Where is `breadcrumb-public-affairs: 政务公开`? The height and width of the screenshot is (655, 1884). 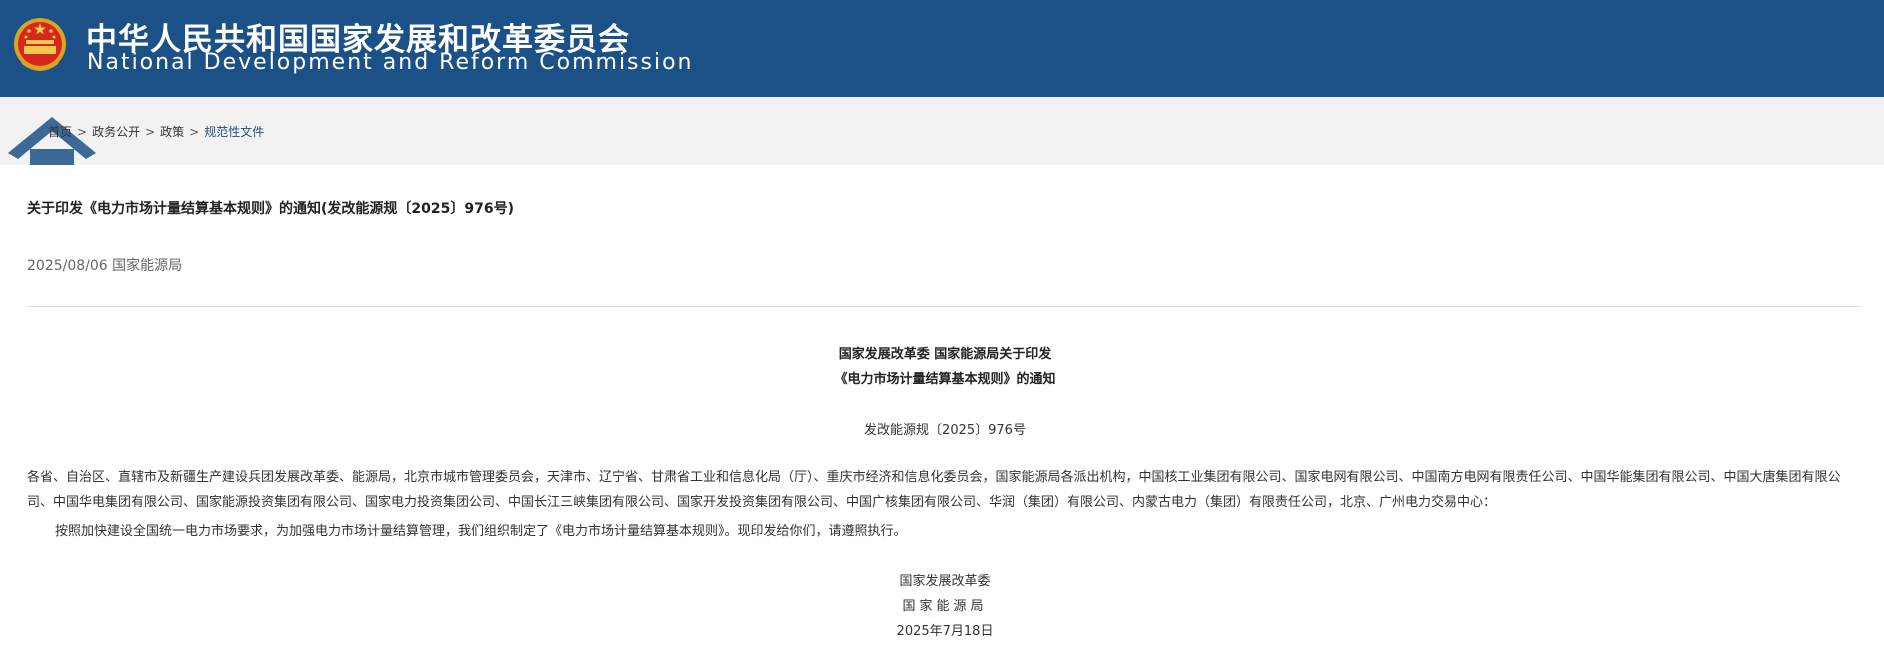
breadcrumb-public-affairs: 政务公开 is located at coordinates (116, 132).